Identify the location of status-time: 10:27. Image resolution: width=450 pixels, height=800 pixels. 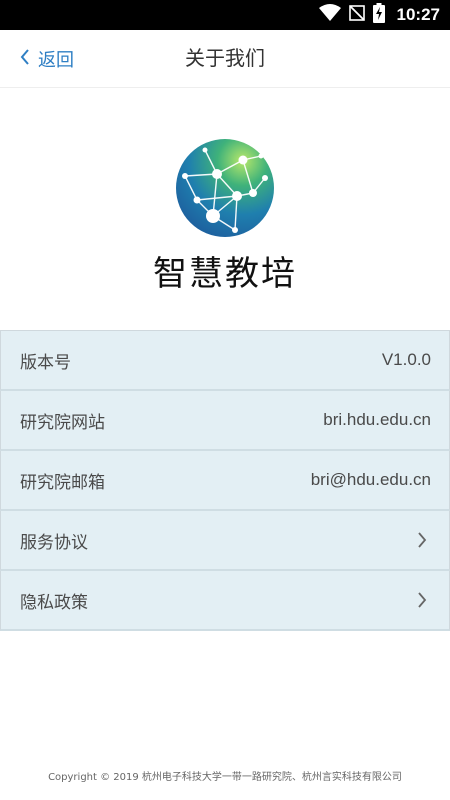
(418, 14).